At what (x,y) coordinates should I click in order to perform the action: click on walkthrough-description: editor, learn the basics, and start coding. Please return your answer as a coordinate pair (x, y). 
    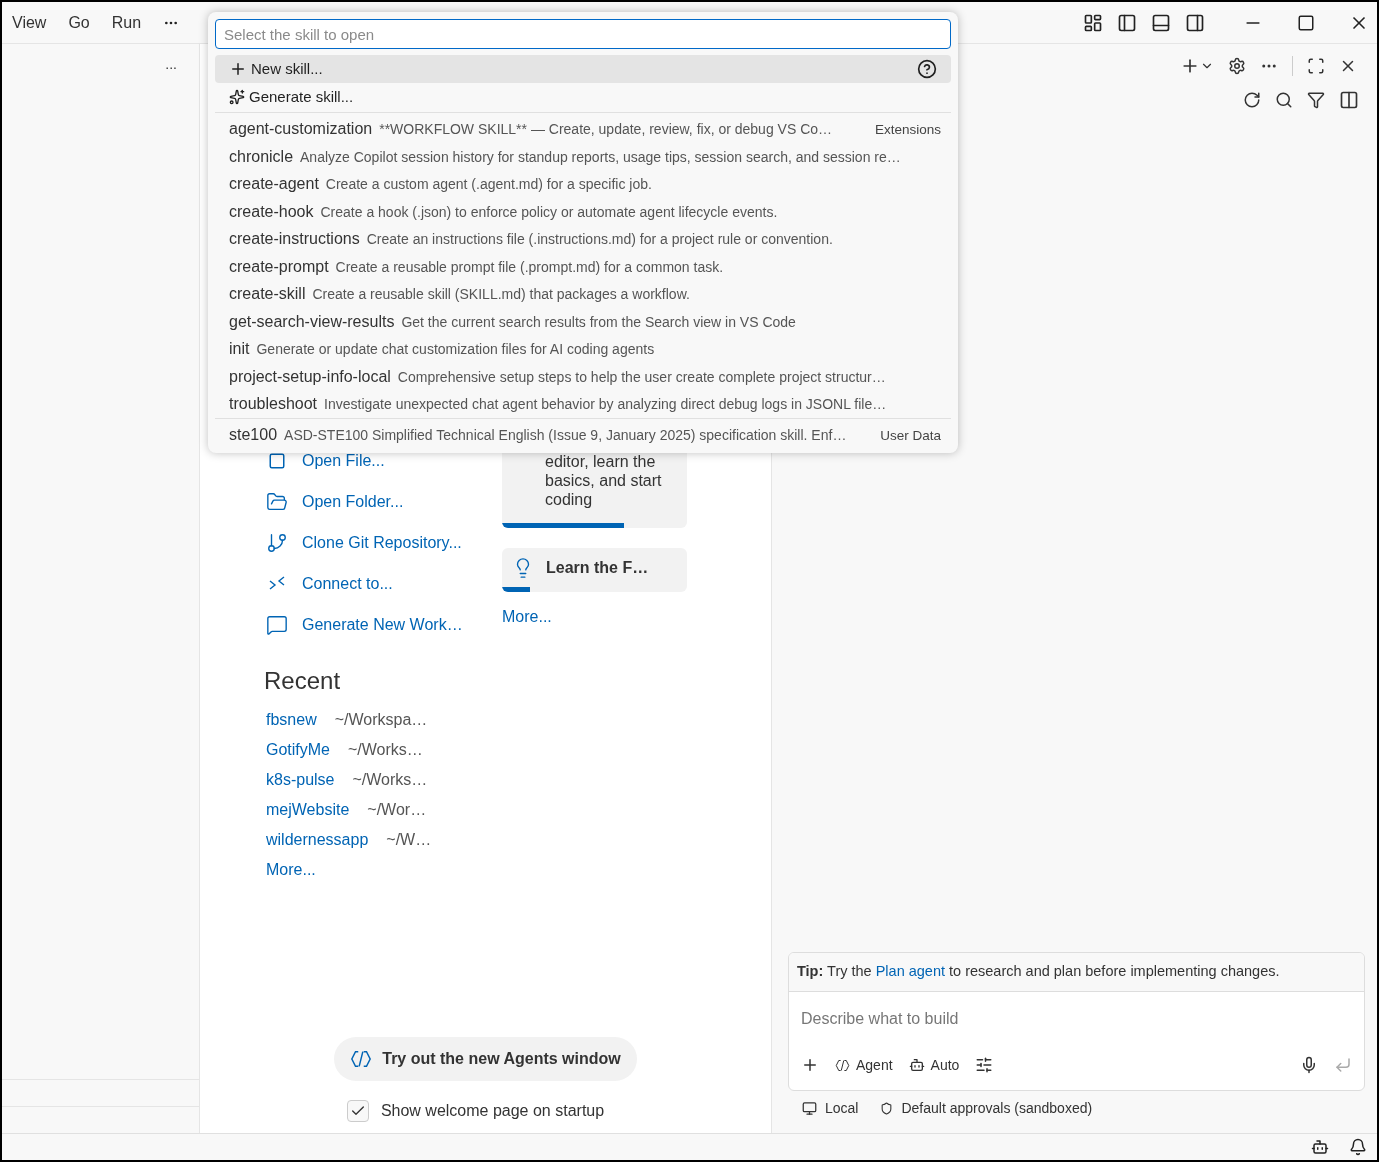
    Looking at the image, I should click on (603, 481).